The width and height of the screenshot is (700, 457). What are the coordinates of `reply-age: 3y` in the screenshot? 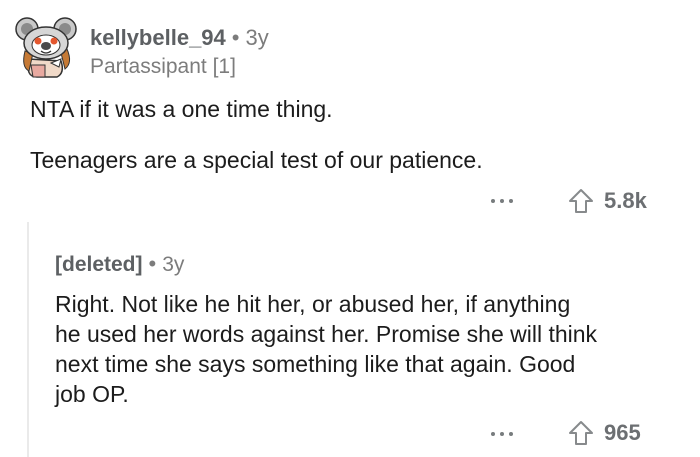 It's located at (173, 264).